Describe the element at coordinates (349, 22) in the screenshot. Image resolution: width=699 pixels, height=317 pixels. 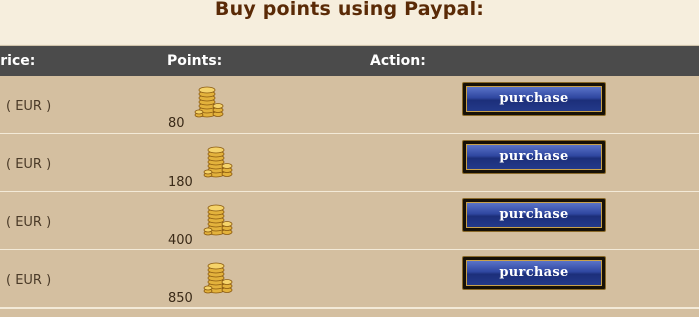
I see `heading-band: Buy points using Paypal:` at that location.